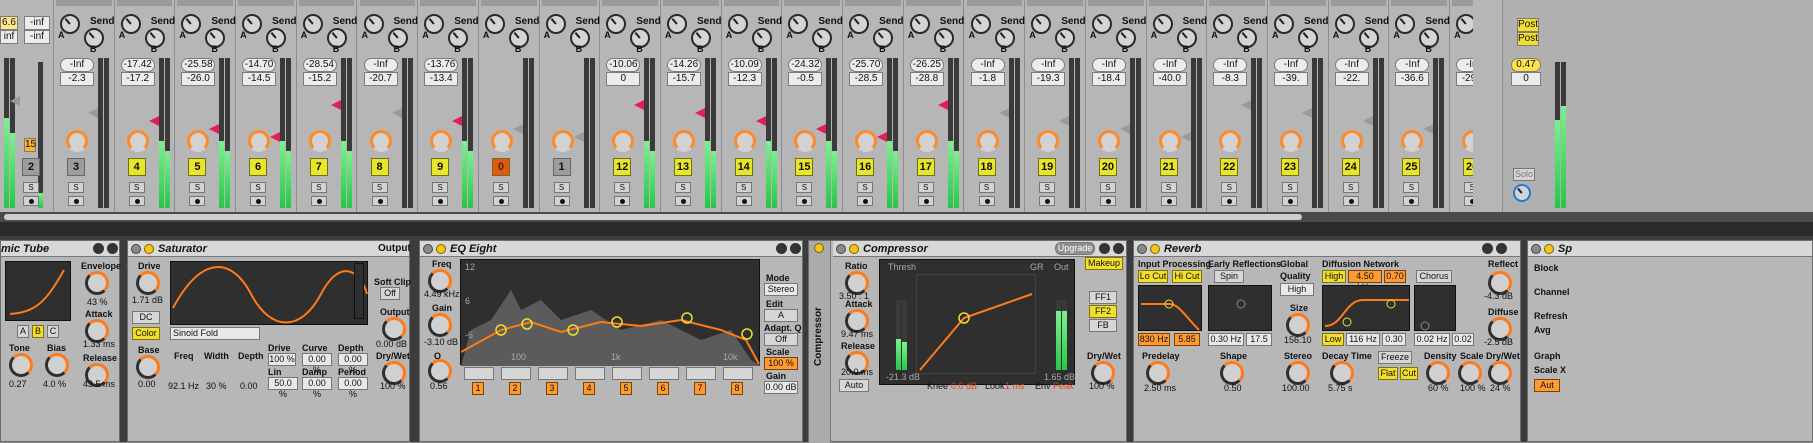 This screenshot has width=1813, height=443. I want to click on chorus-button: Chorus, so click(1434, 276).